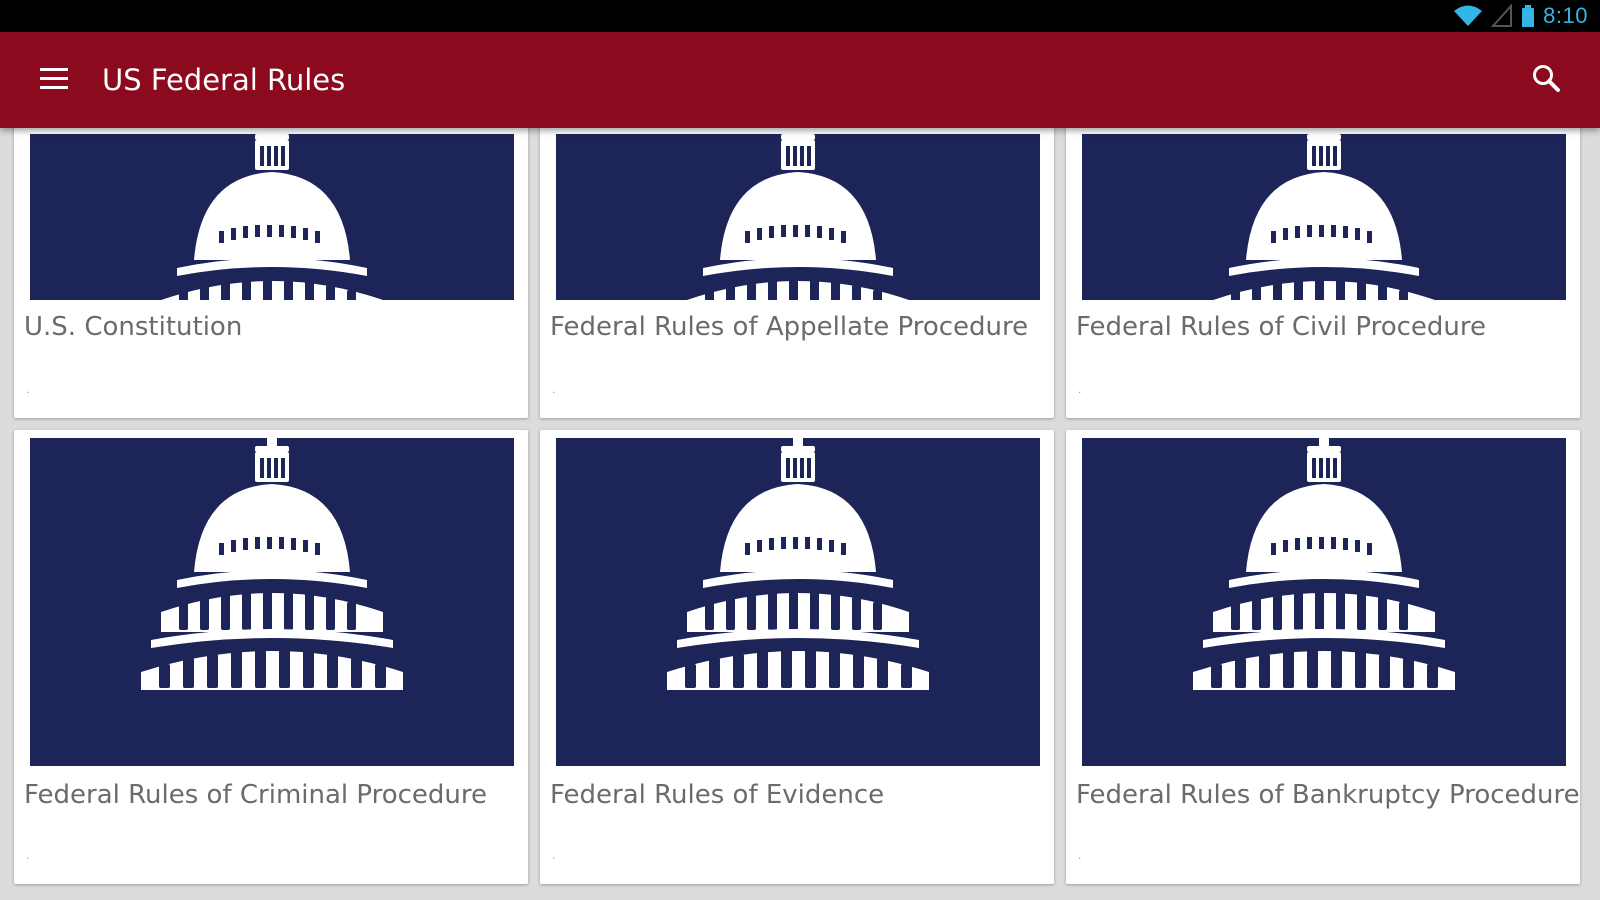  What do you see at coordinates (1328, 795) in the screenshot?
I see `card-title: Federal Rules of Bankruptcy Procedure` at bounding box center [1328, 795].